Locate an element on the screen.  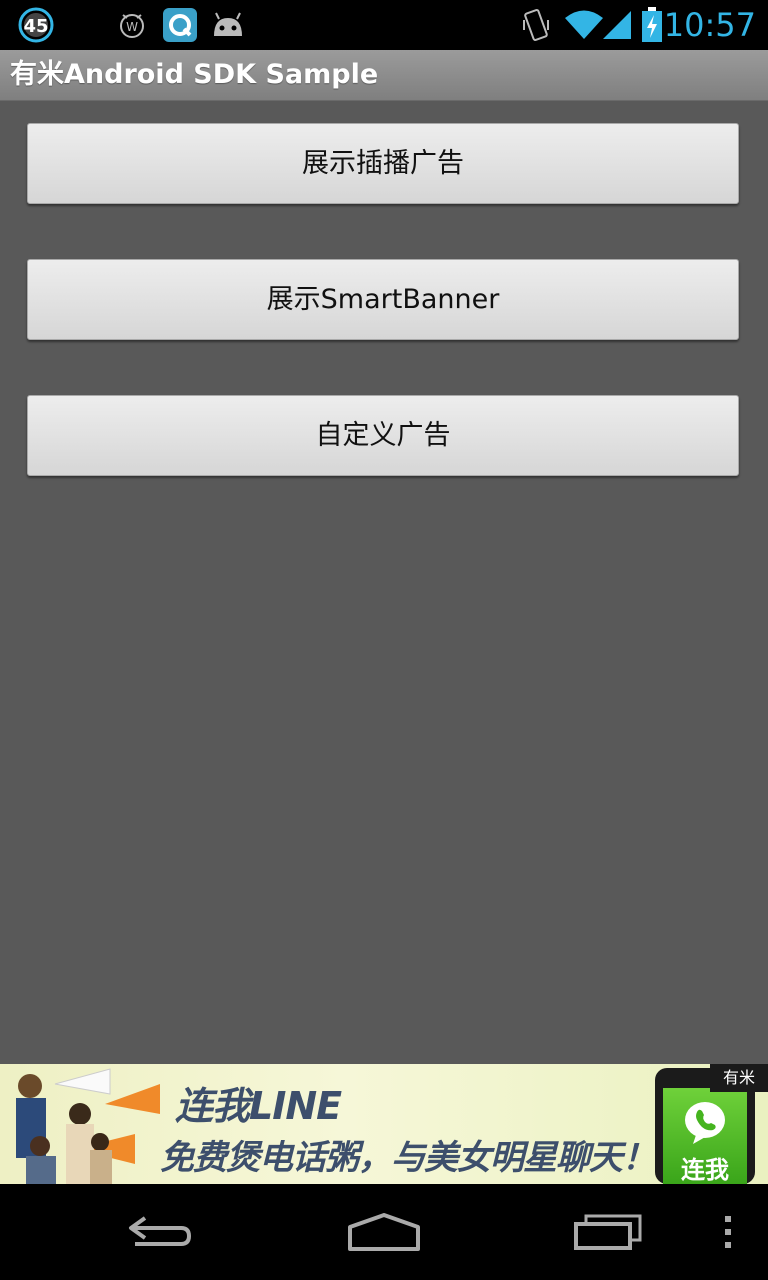
signal-icon is located at coordinates (617, 25).